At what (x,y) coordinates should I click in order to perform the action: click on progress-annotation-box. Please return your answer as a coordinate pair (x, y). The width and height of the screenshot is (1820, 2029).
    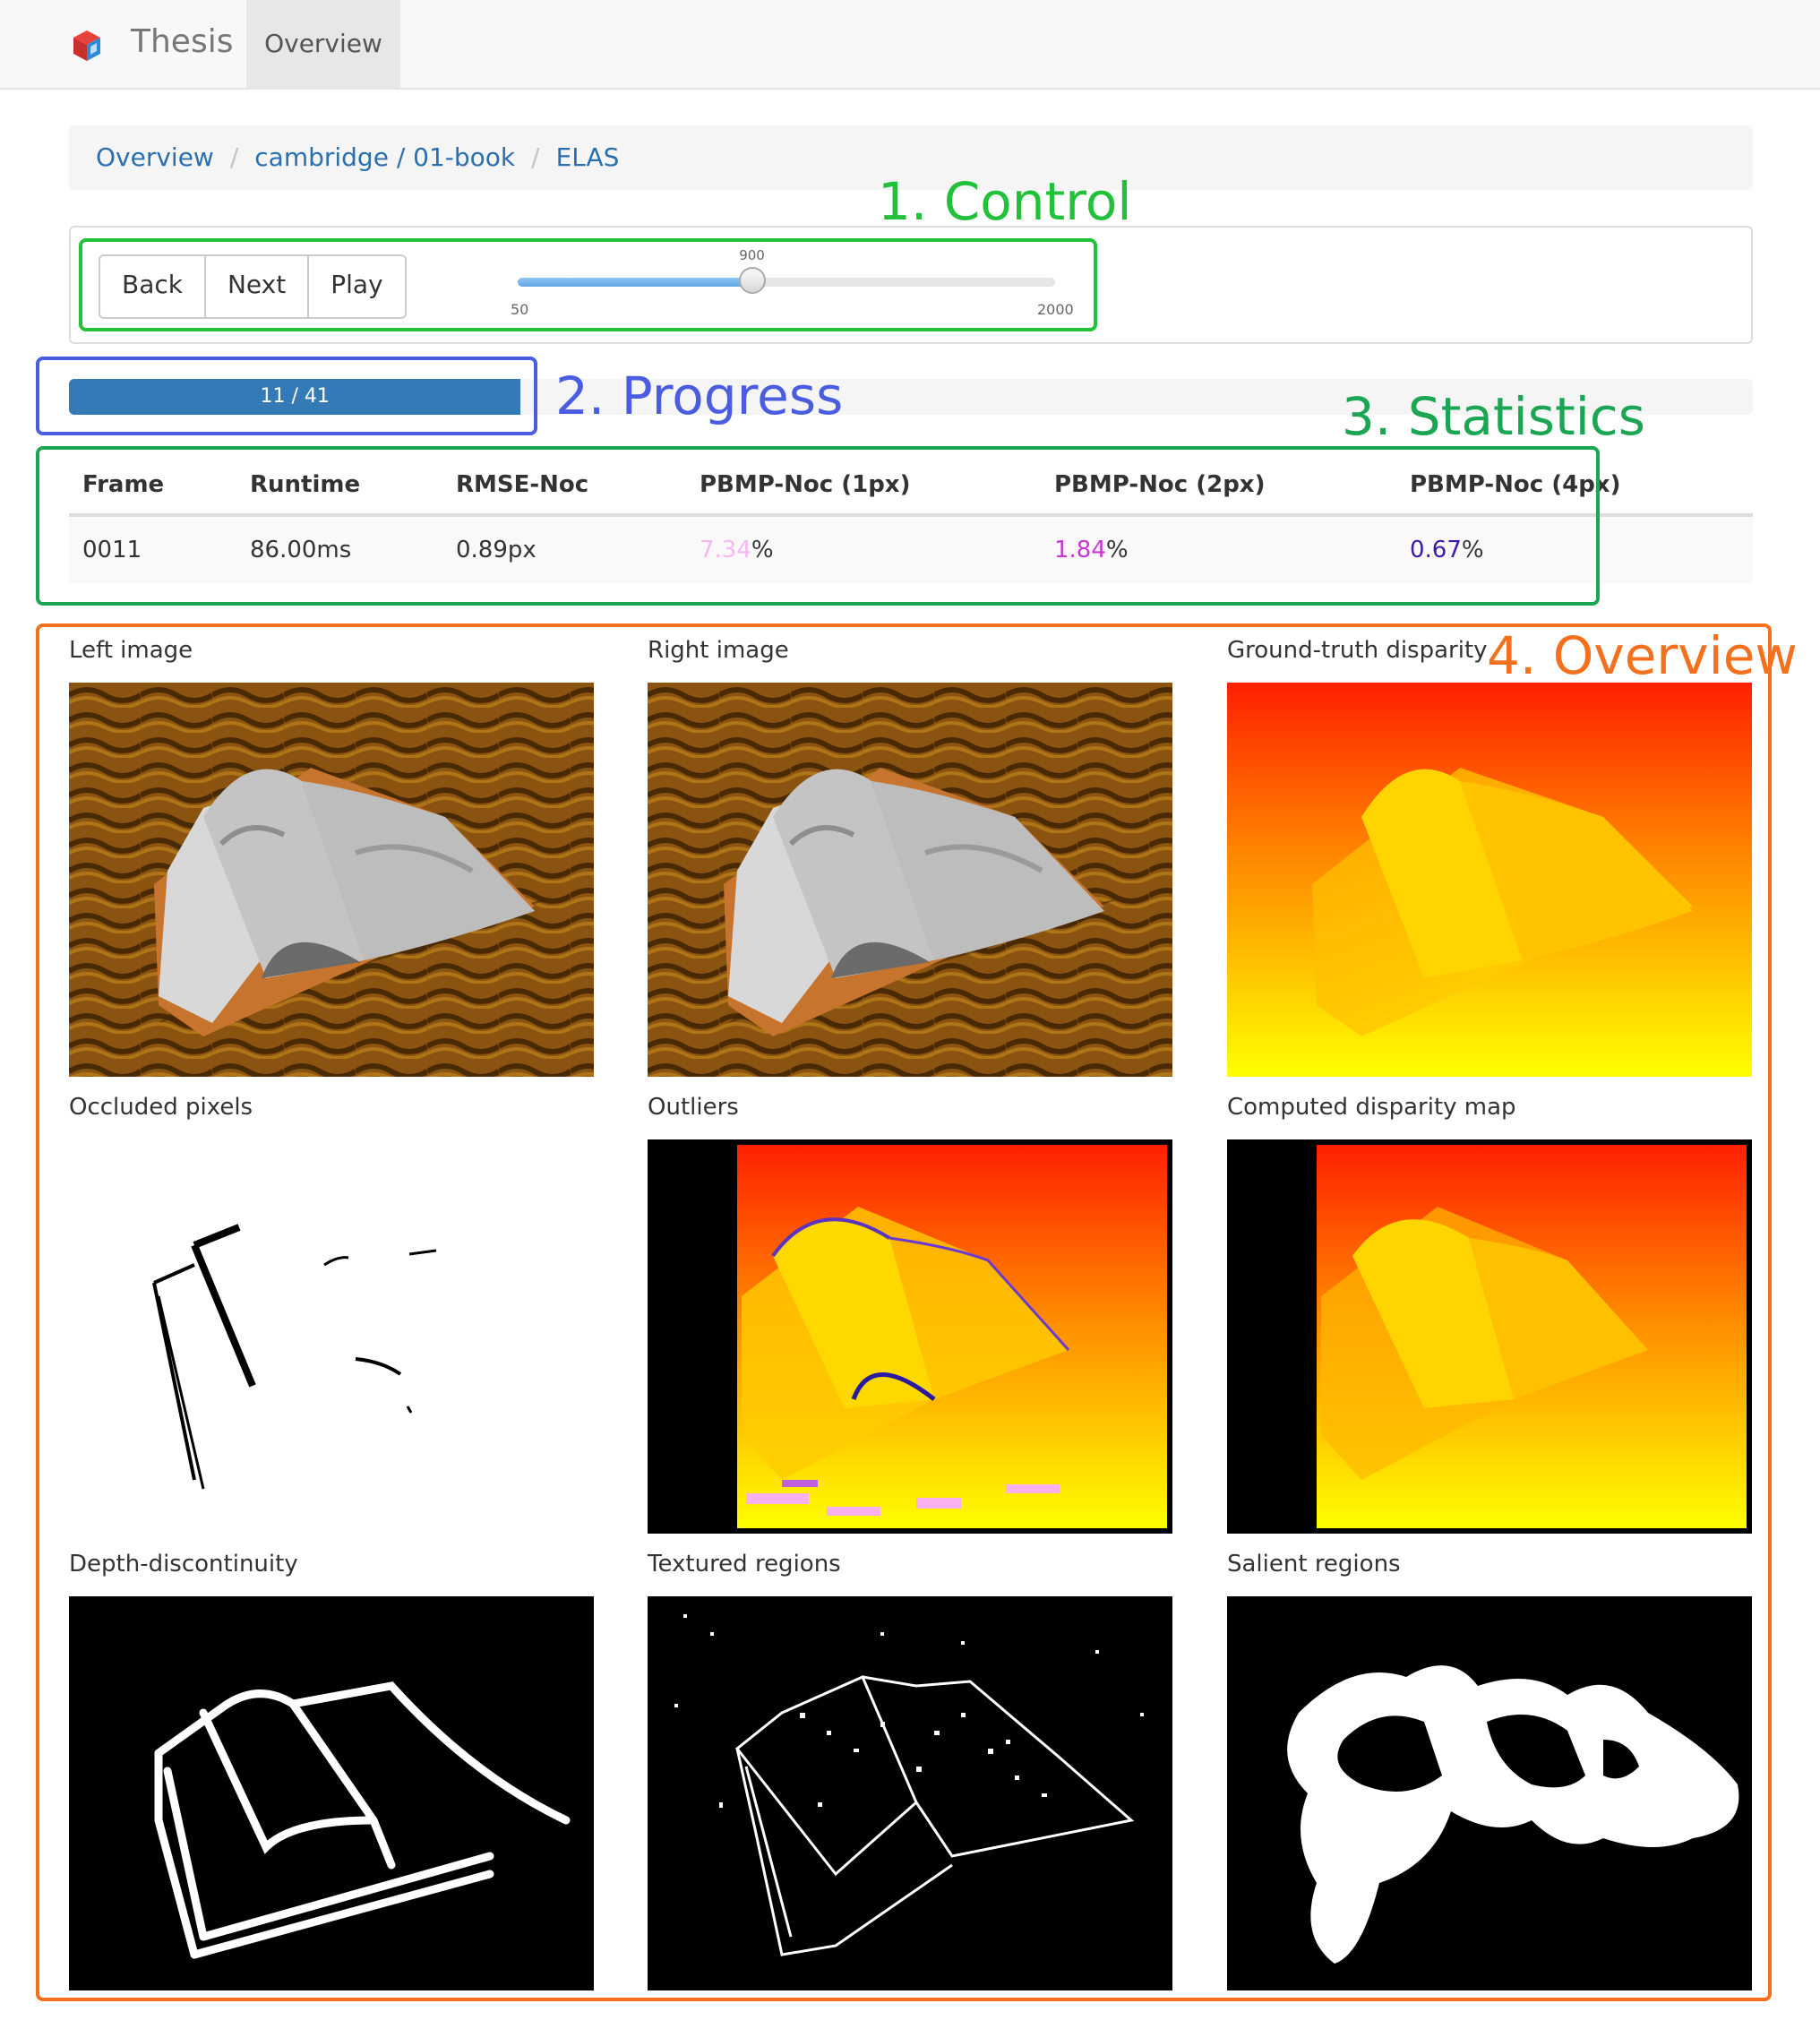
    Looking at the image, I should click on (286, 396).